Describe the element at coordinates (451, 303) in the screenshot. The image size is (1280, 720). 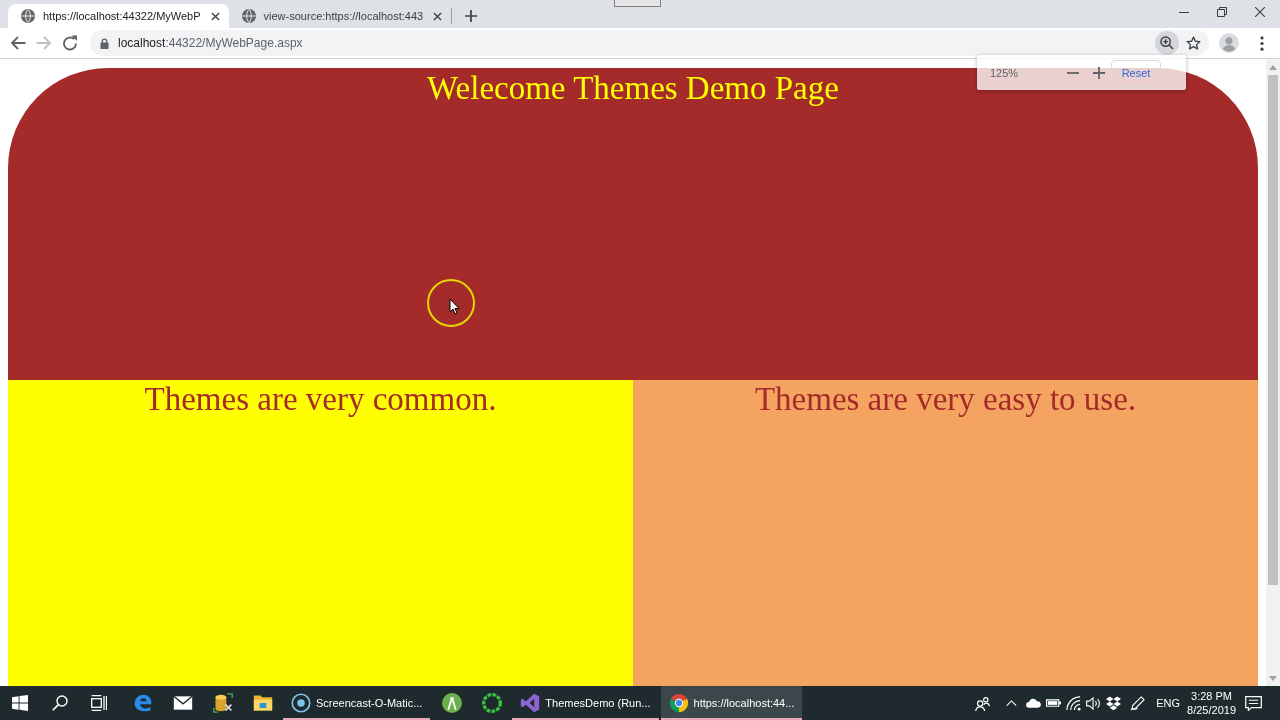
I see `cursor-icon` at that location.